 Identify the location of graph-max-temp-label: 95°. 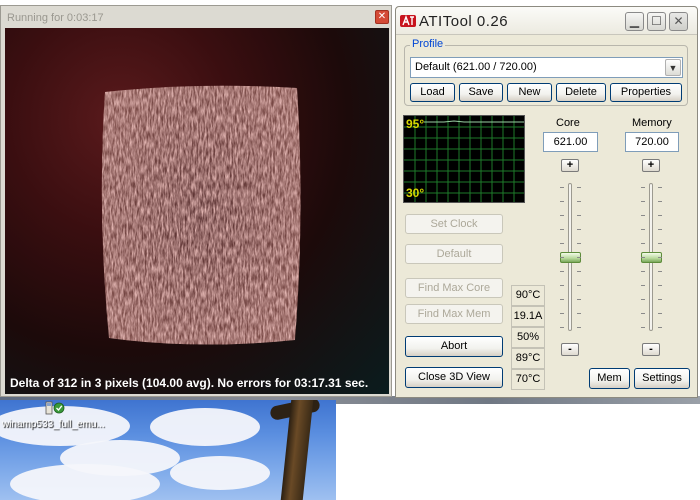
(415, 124).